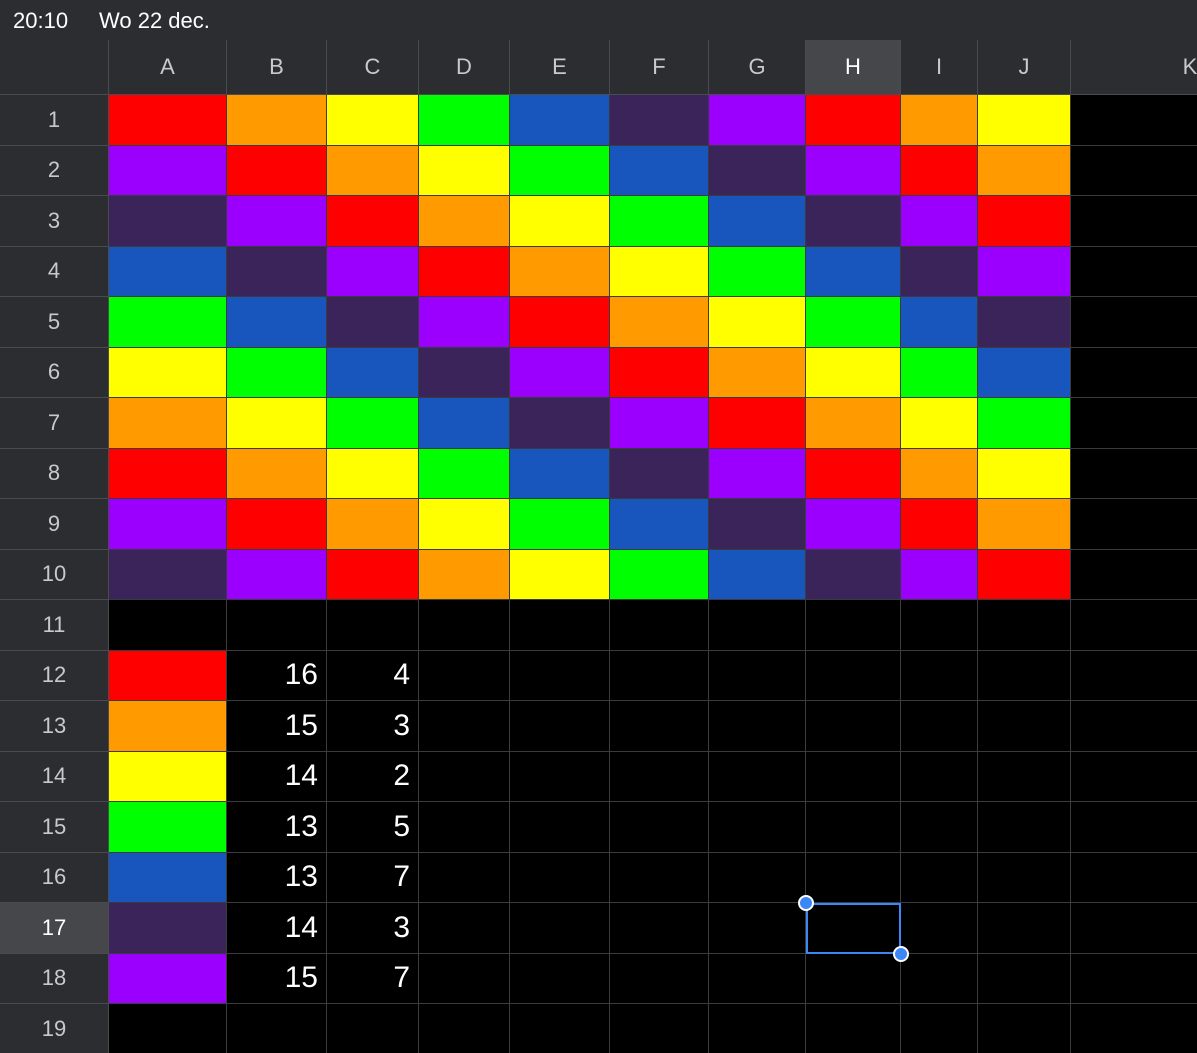 The width and height of the screenshot is (1197, 1053). What do you see at coordinates (939, 322) in the screenshot?
I see `cell-i5` at bounding box center [939, 322].